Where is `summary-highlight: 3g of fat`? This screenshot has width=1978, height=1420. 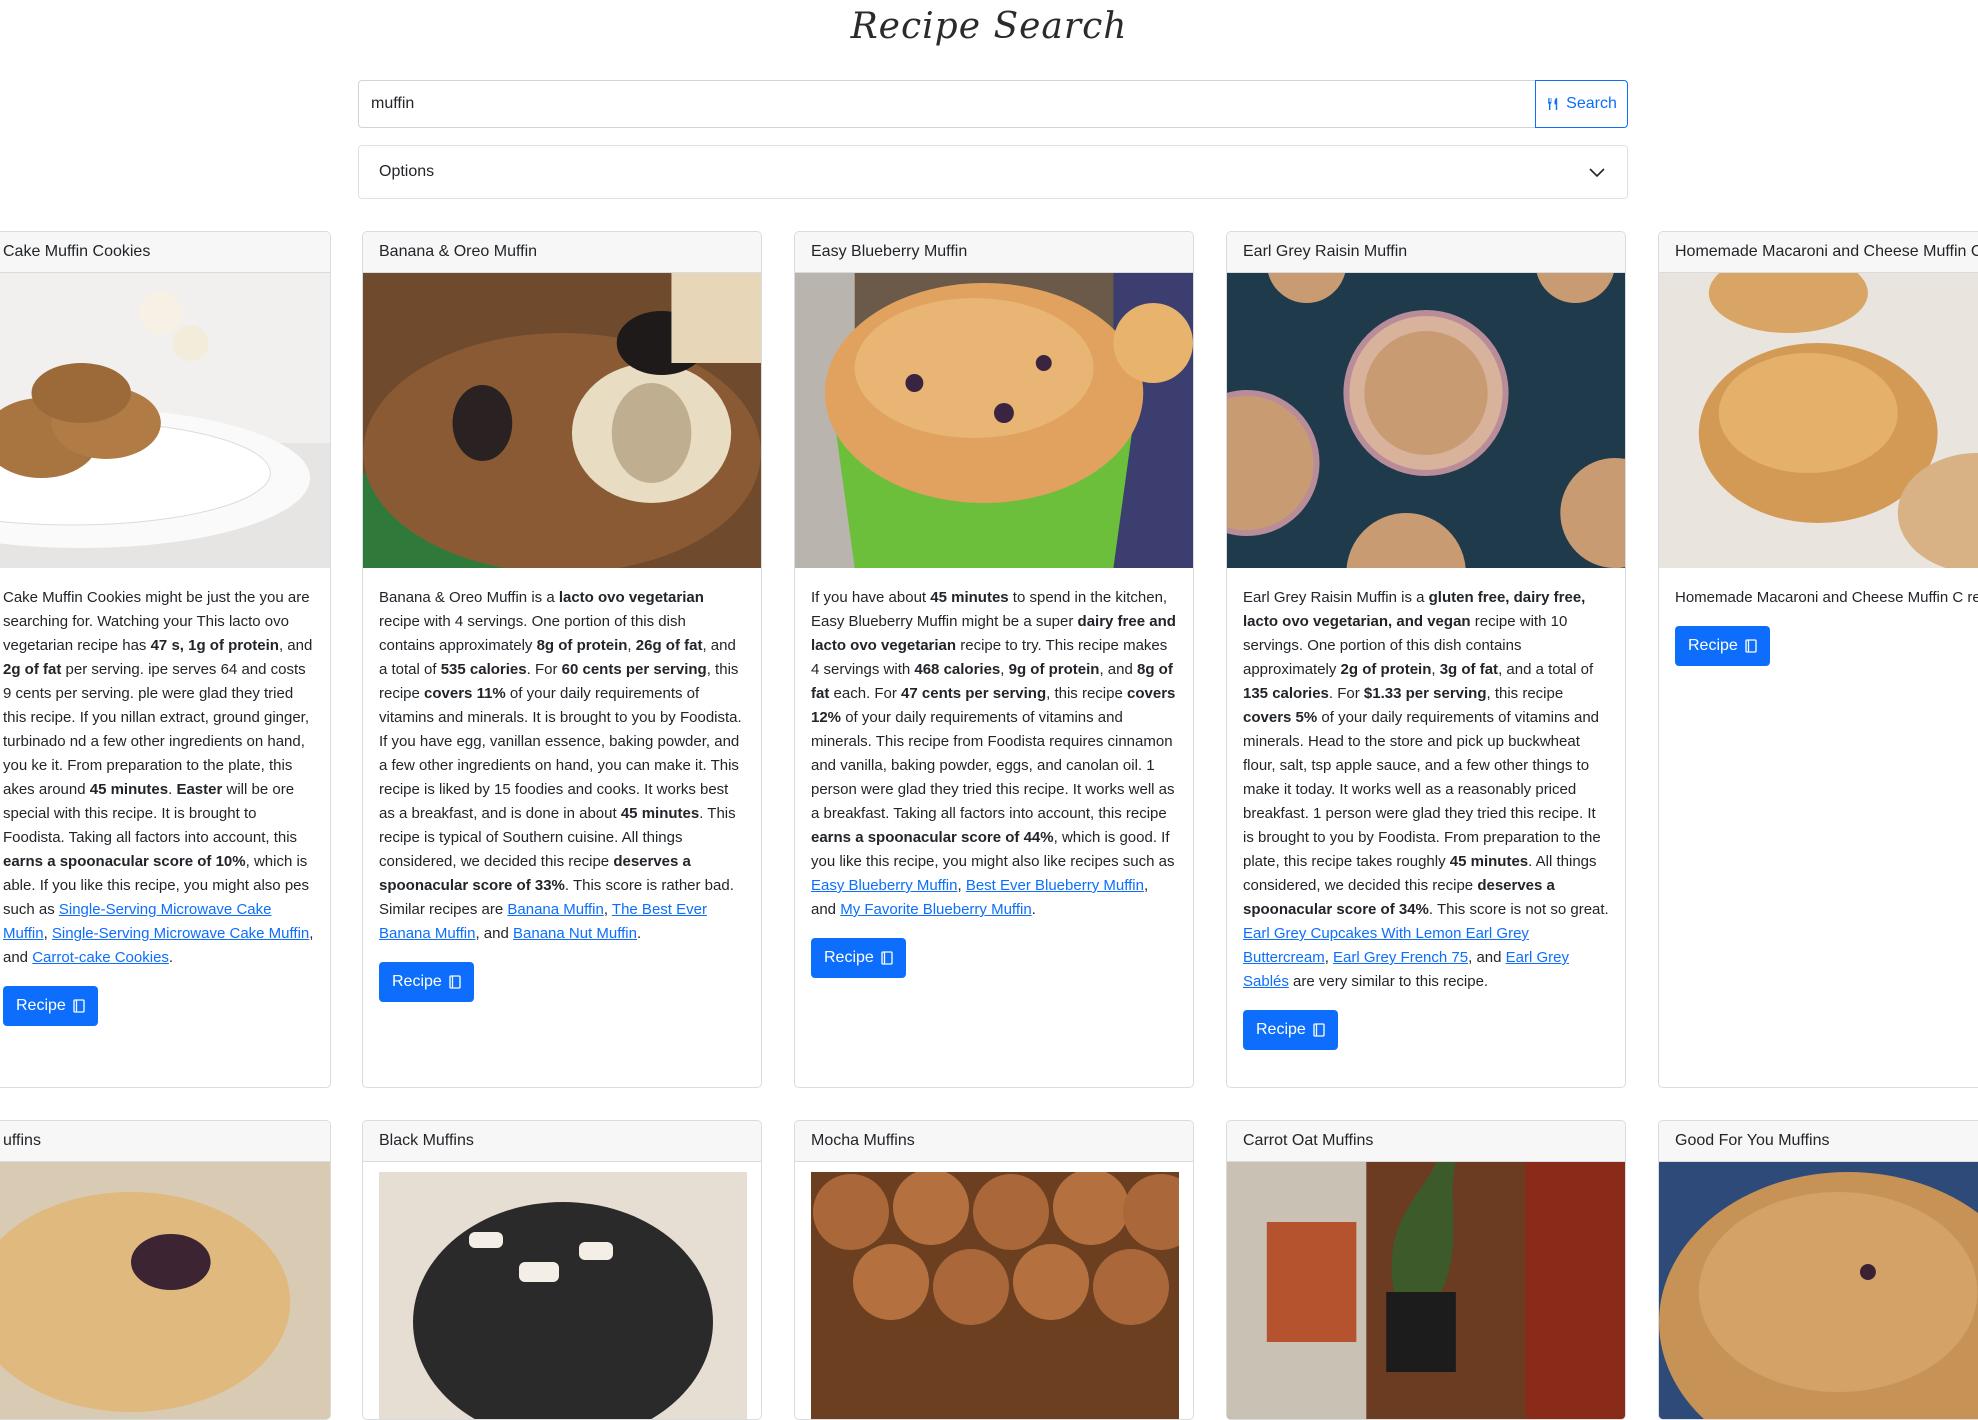
summary-highlight: 3g of fat is located at coordinates (1469, 669).